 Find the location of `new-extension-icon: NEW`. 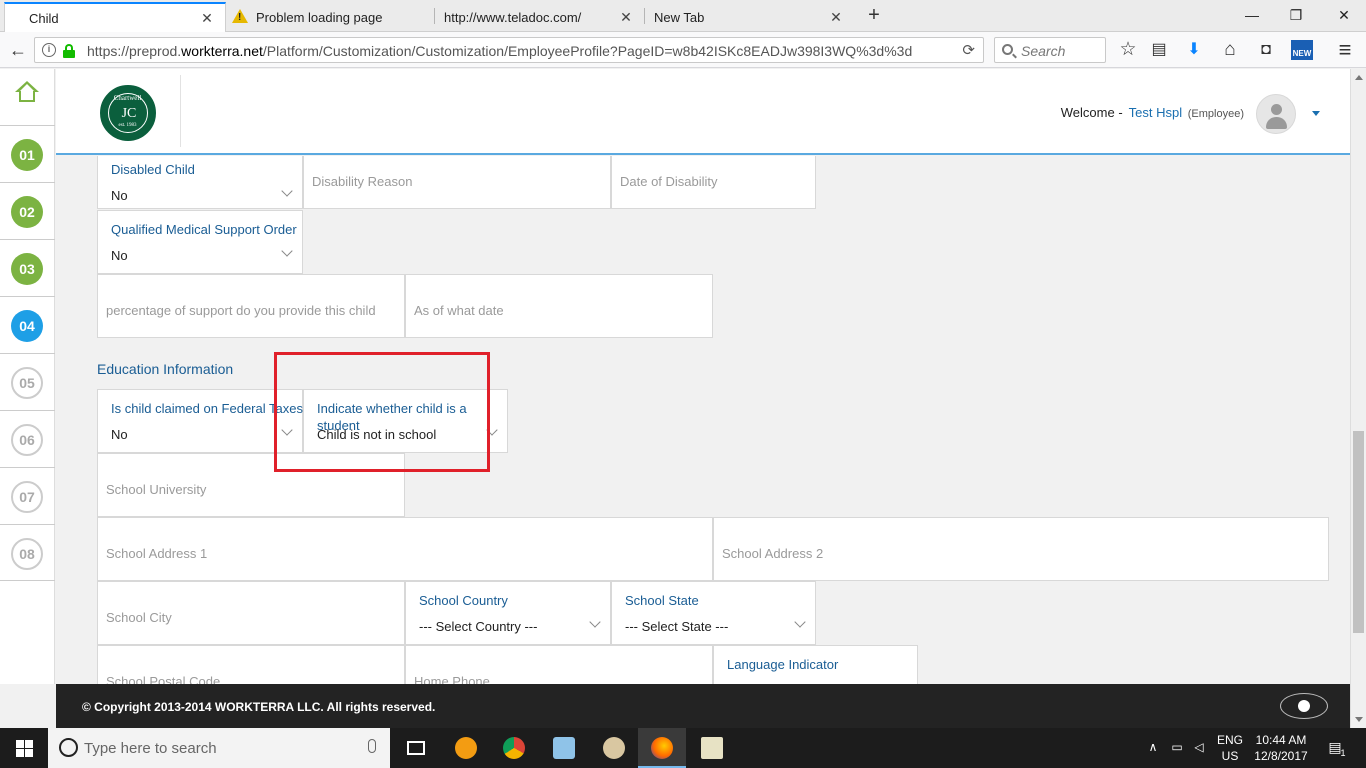

new-extension-icon: NEW is located at coordinates (1302, 50).